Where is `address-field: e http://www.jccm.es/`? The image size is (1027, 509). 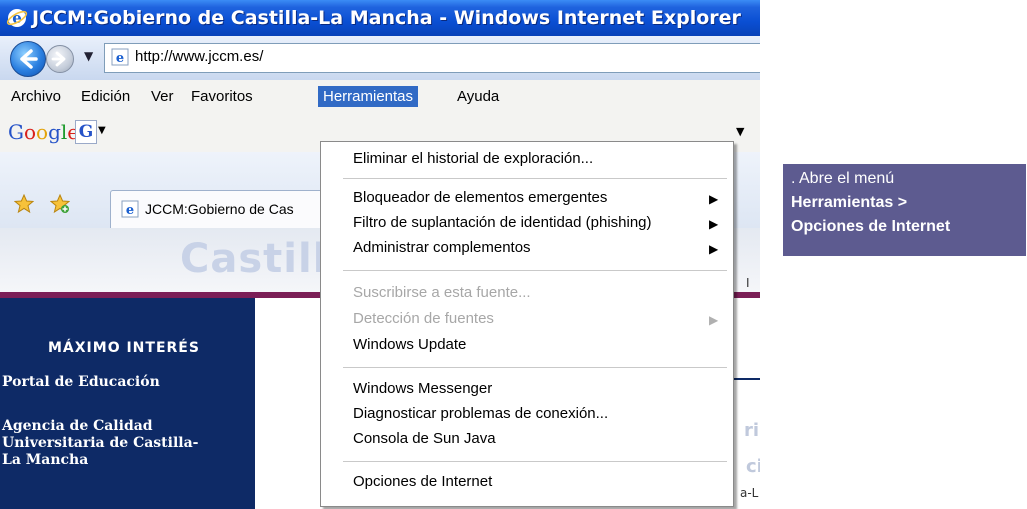
address-field: e http://www.jccm.es/ is located at coordinates (432, 58).